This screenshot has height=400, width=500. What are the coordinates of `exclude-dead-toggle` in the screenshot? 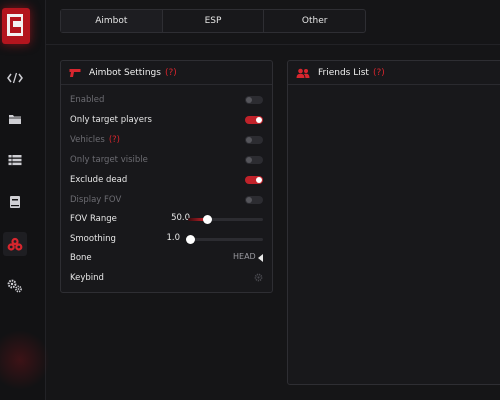 It's located at (254, 180).